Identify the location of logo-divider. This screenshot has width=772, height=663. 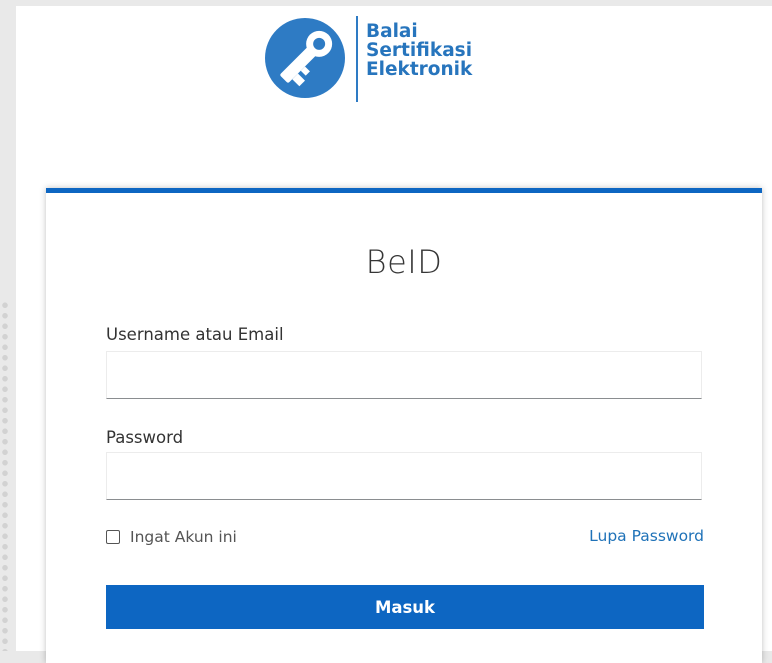
(357, 59).